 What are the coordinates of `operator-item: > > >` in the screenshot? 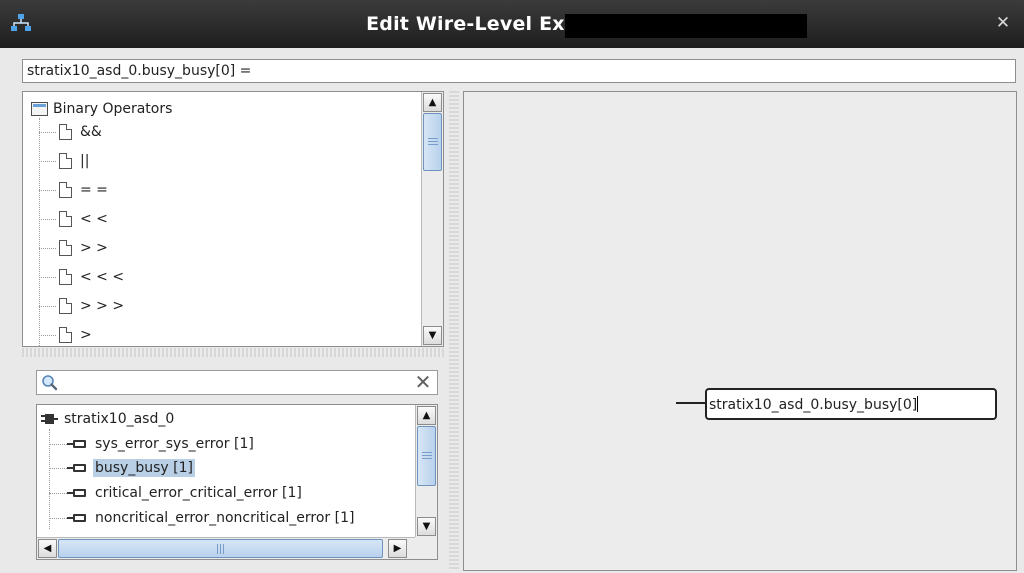 It's located at (81, 306).